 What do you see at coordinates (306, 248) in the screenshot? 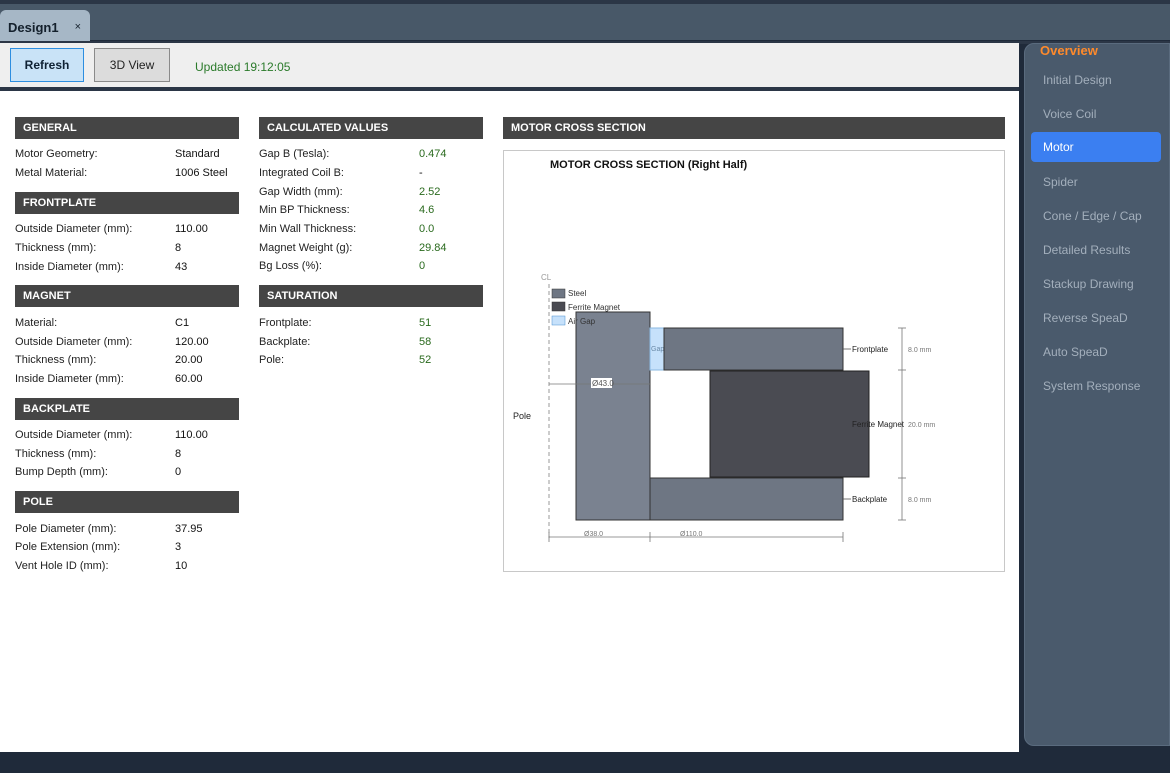
I see `calculated-row-label: Magnet Weight (g):` at bounding box center [306, 248].